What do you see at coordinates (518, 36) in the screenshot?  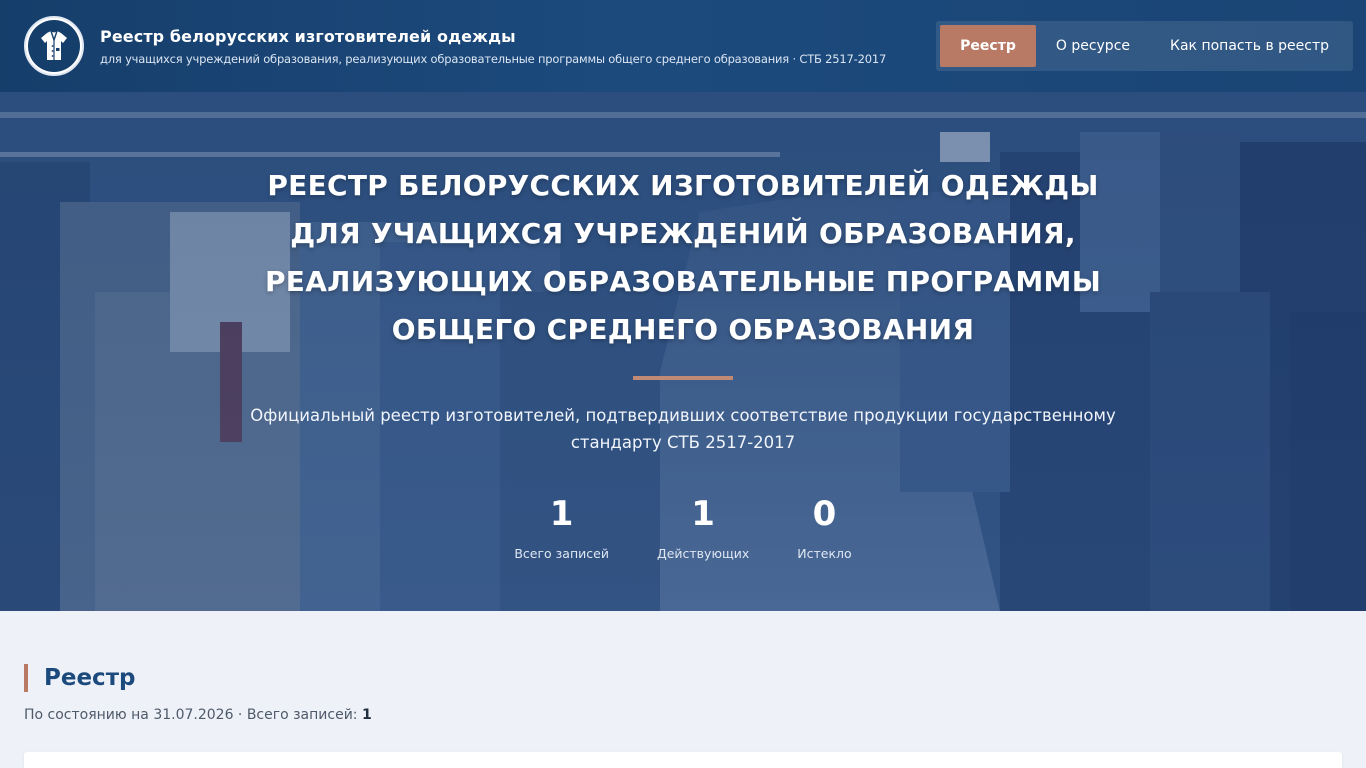 I see `site-title: Реестр белорусских изготовителей одежды` at bounding box center [518, 36].